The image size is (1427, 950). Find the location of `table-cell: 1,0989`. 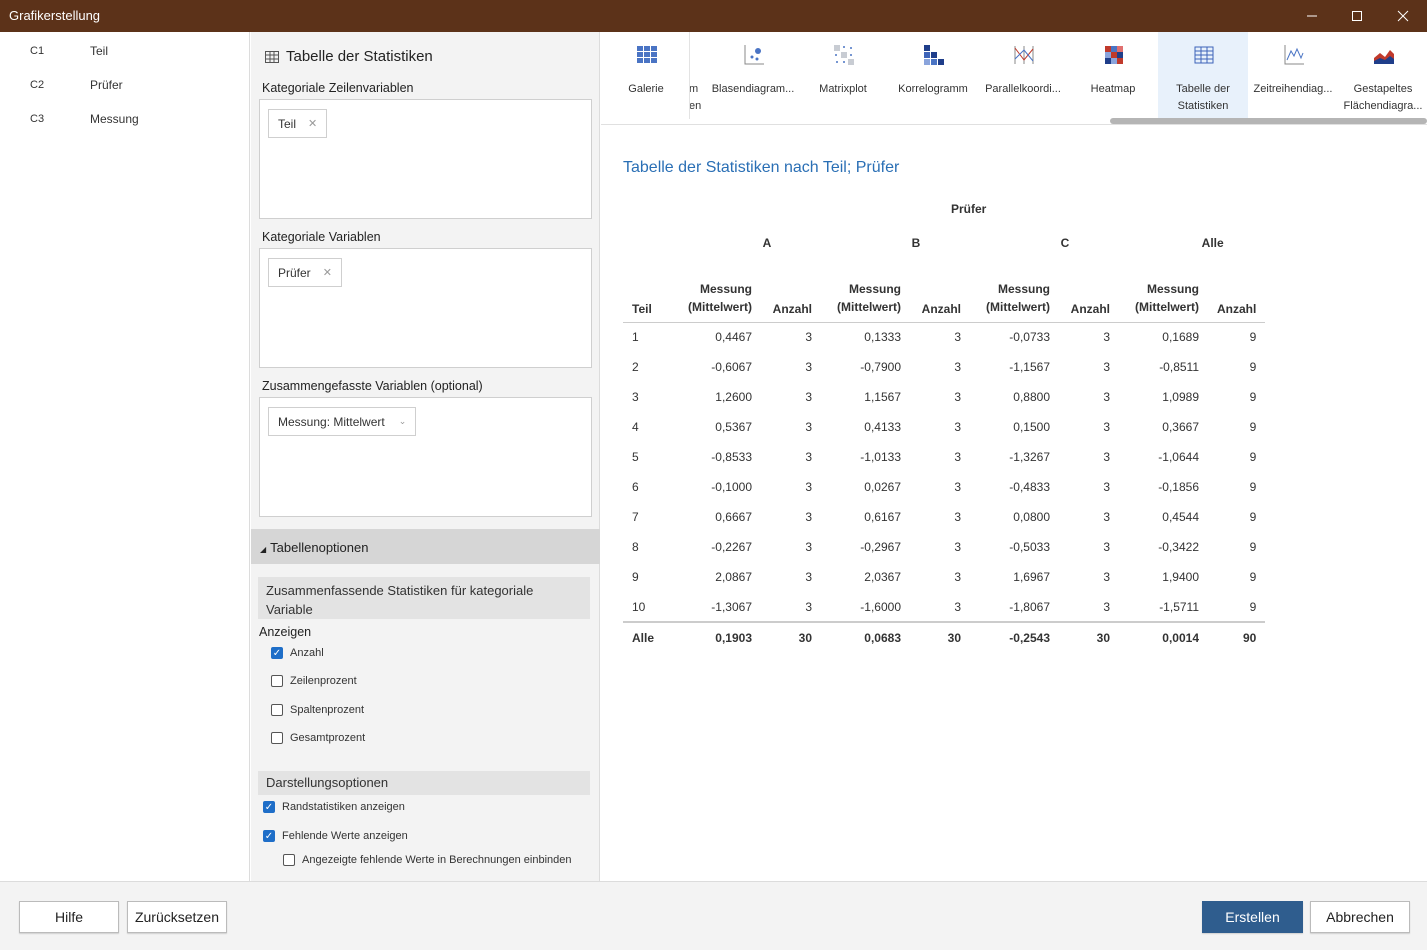

table-cell: 1,0989 is located at coordinates (1180, 397).